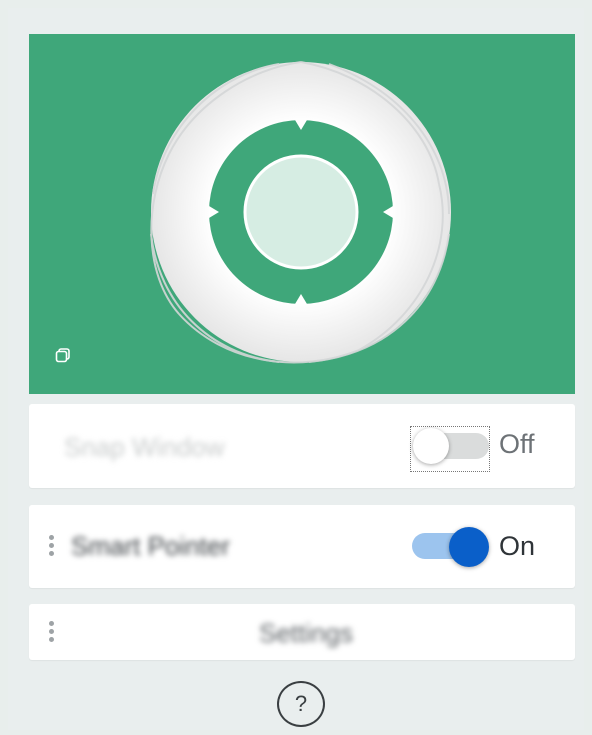  I want to click on snap-window-card: Snap Window Off, so click(302, 446).